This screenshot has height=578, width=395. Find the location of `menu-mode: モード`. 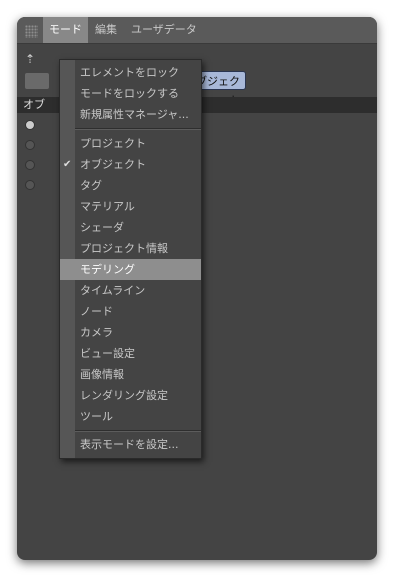

menu-mode: モード is located at coordinates (65, 30).